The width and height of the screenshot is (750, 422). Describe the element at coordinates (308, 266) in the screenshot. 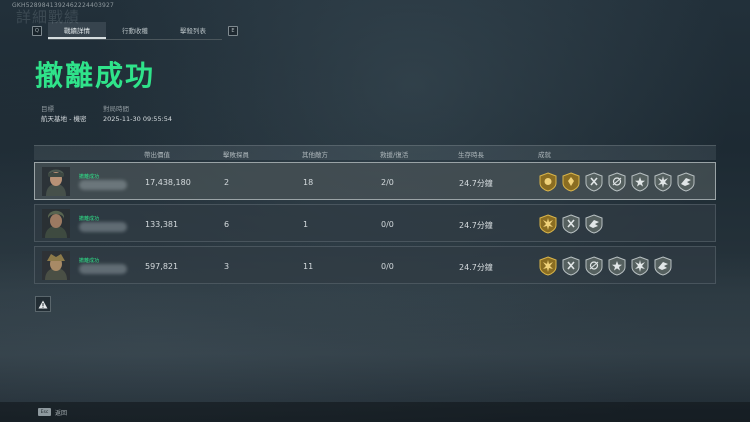

I see `other-enemies-count: 11` at that location.